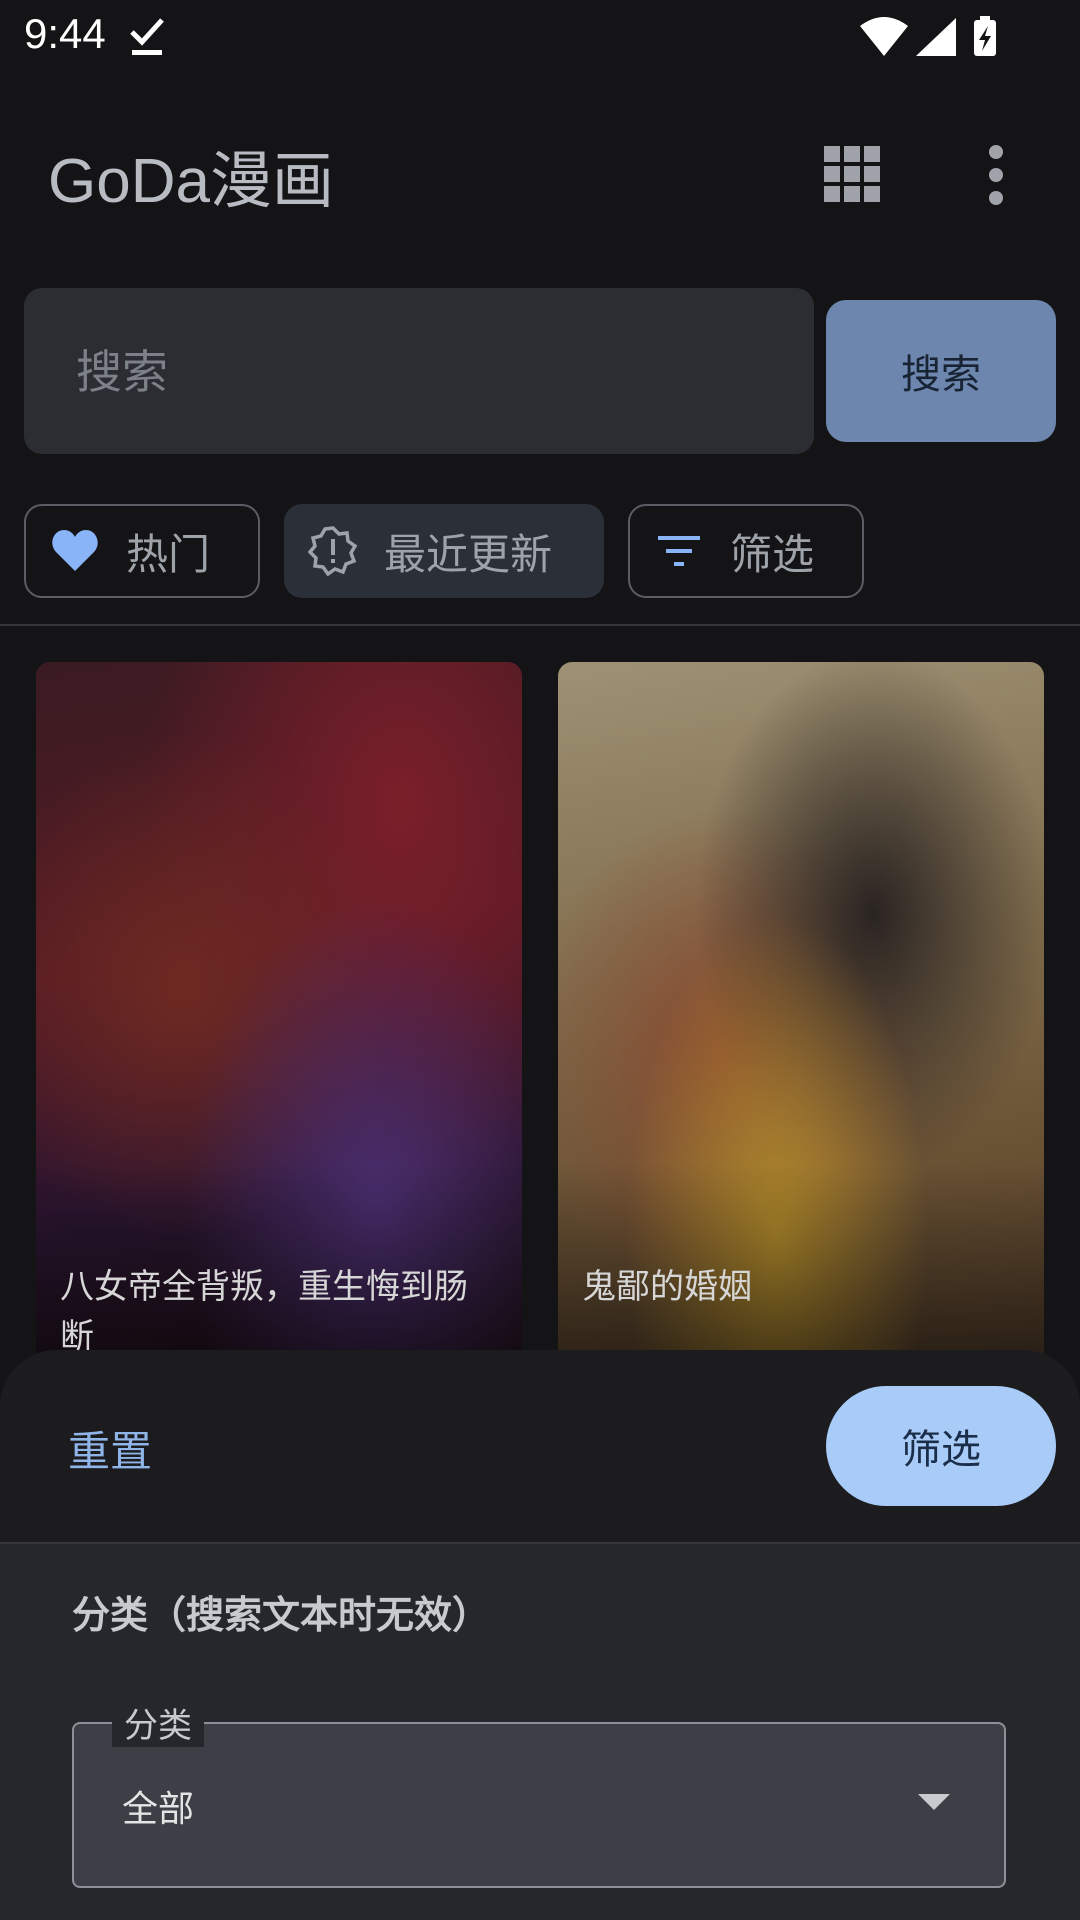 The height and width of the screenshot is (1920, 1080). What do you see at coordinates (264, 1312) in the screenshot?
I see `comic-title: 八女帝全背叛，重生悔到肠断` at bounding box center [264, 1312].